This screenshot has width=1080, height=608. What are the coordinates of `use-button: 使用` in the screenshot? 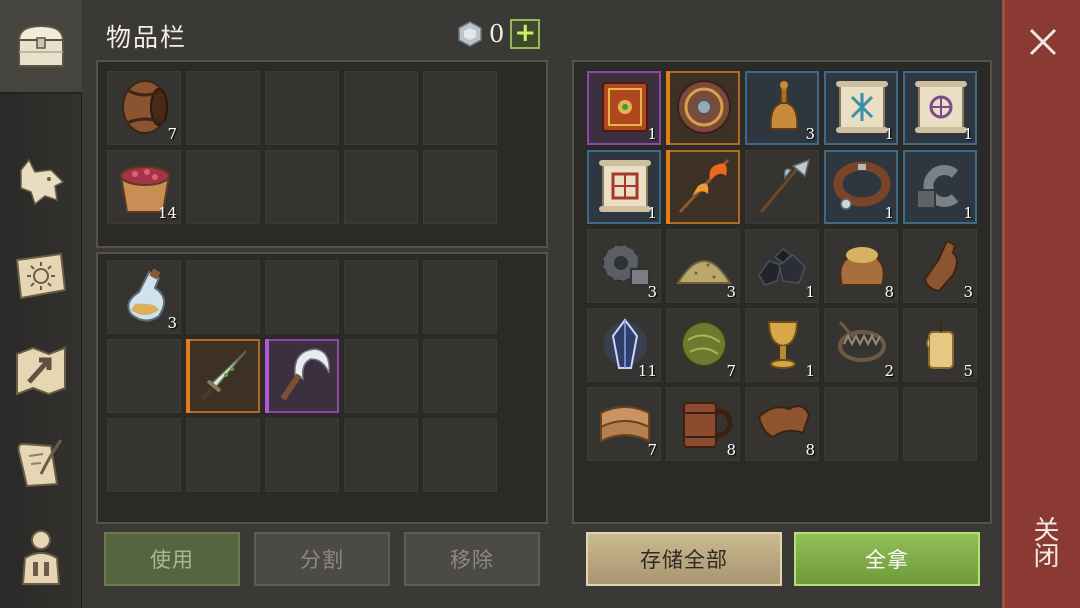 It's located at (172, 559).